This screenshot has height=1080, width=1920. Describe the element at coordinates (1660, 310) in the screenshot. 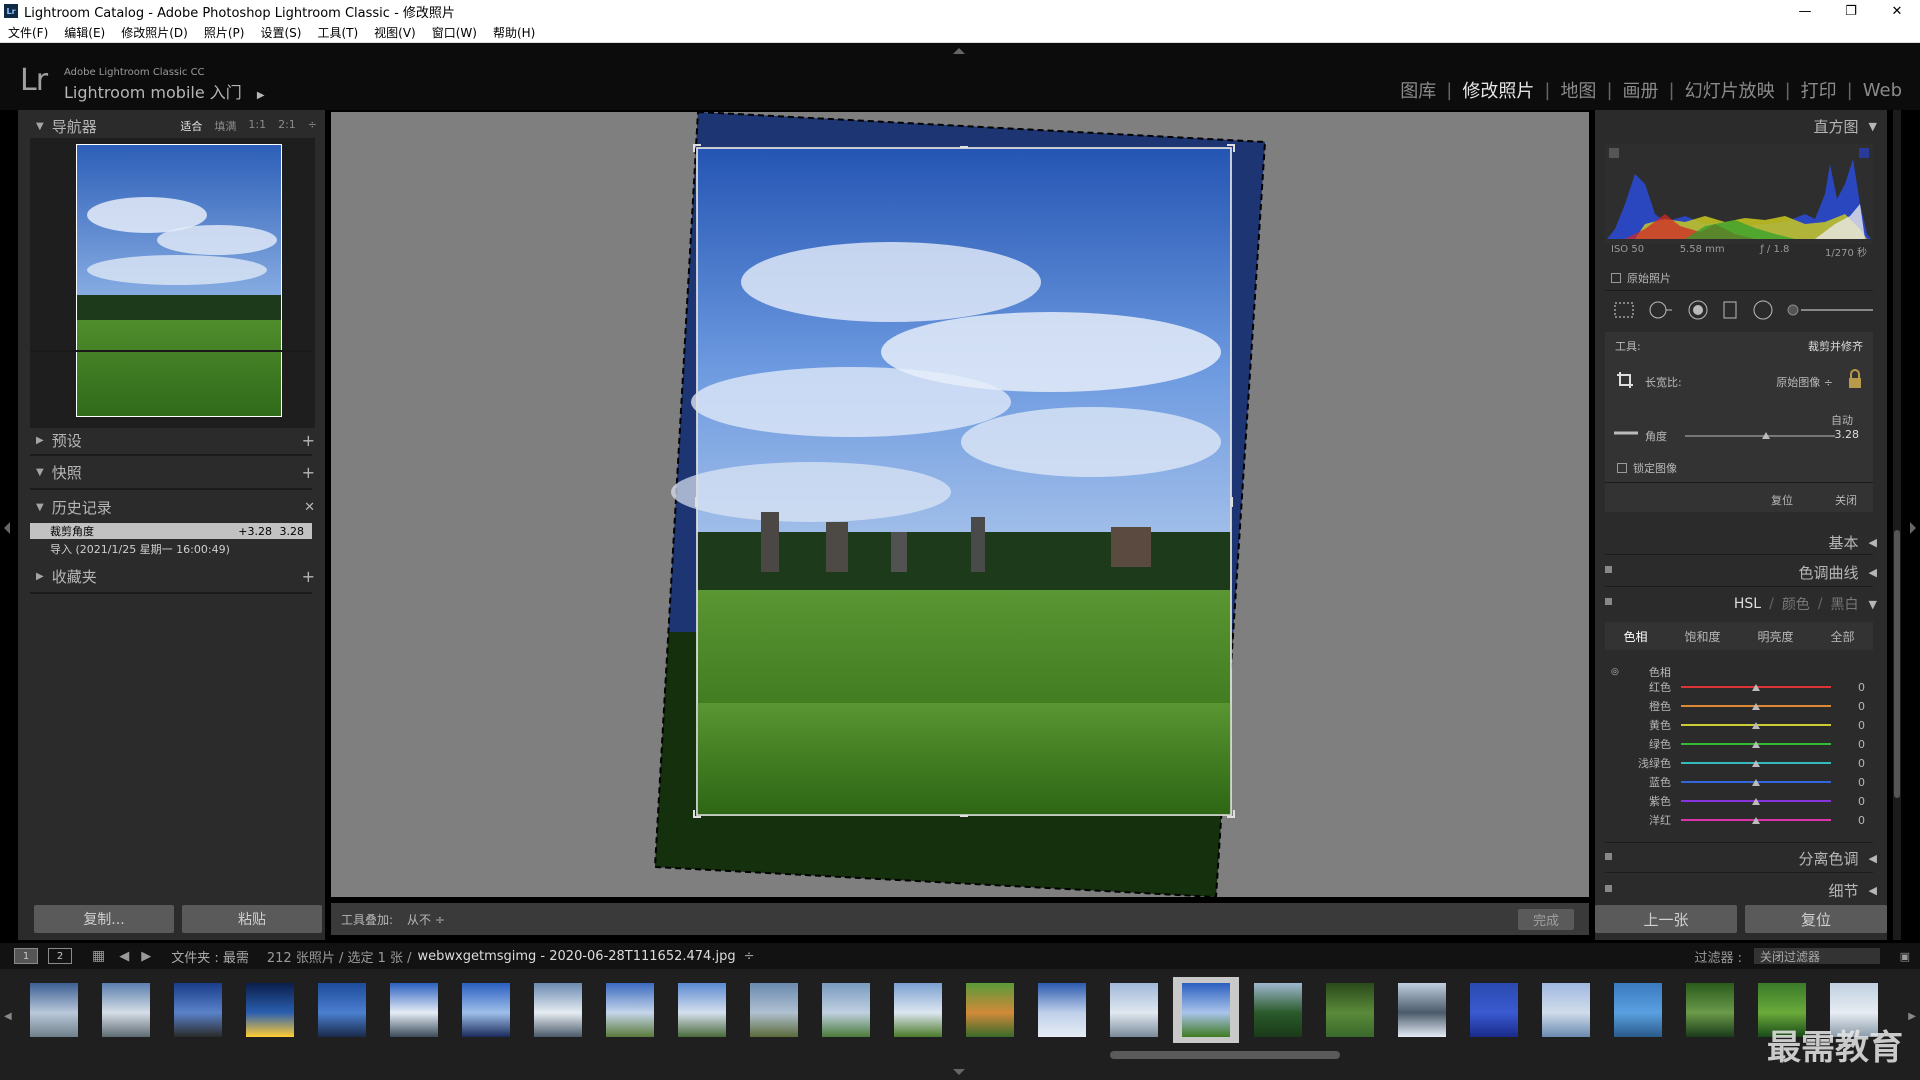

I see `spot-removal-tool-icon` at that location.